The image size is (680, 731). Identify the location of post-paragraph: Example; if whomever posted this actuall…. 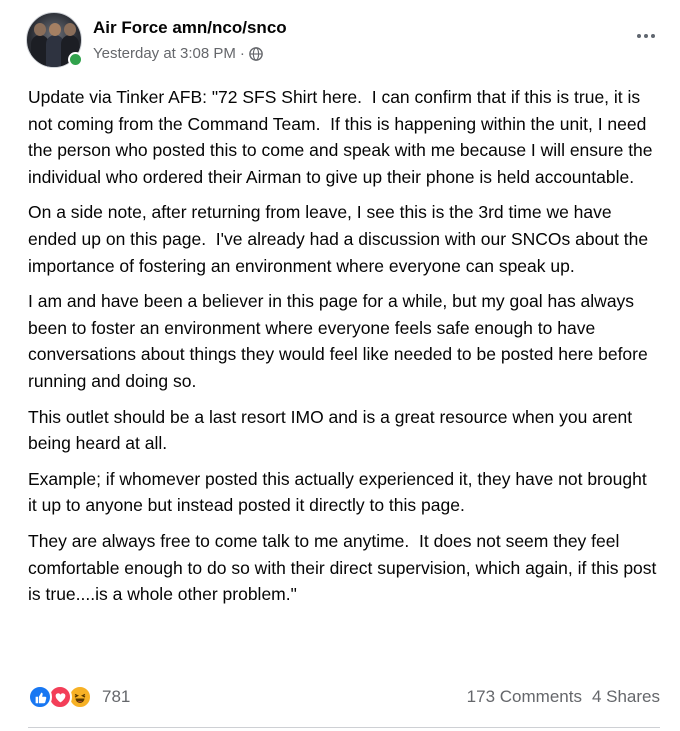
(340, 492).